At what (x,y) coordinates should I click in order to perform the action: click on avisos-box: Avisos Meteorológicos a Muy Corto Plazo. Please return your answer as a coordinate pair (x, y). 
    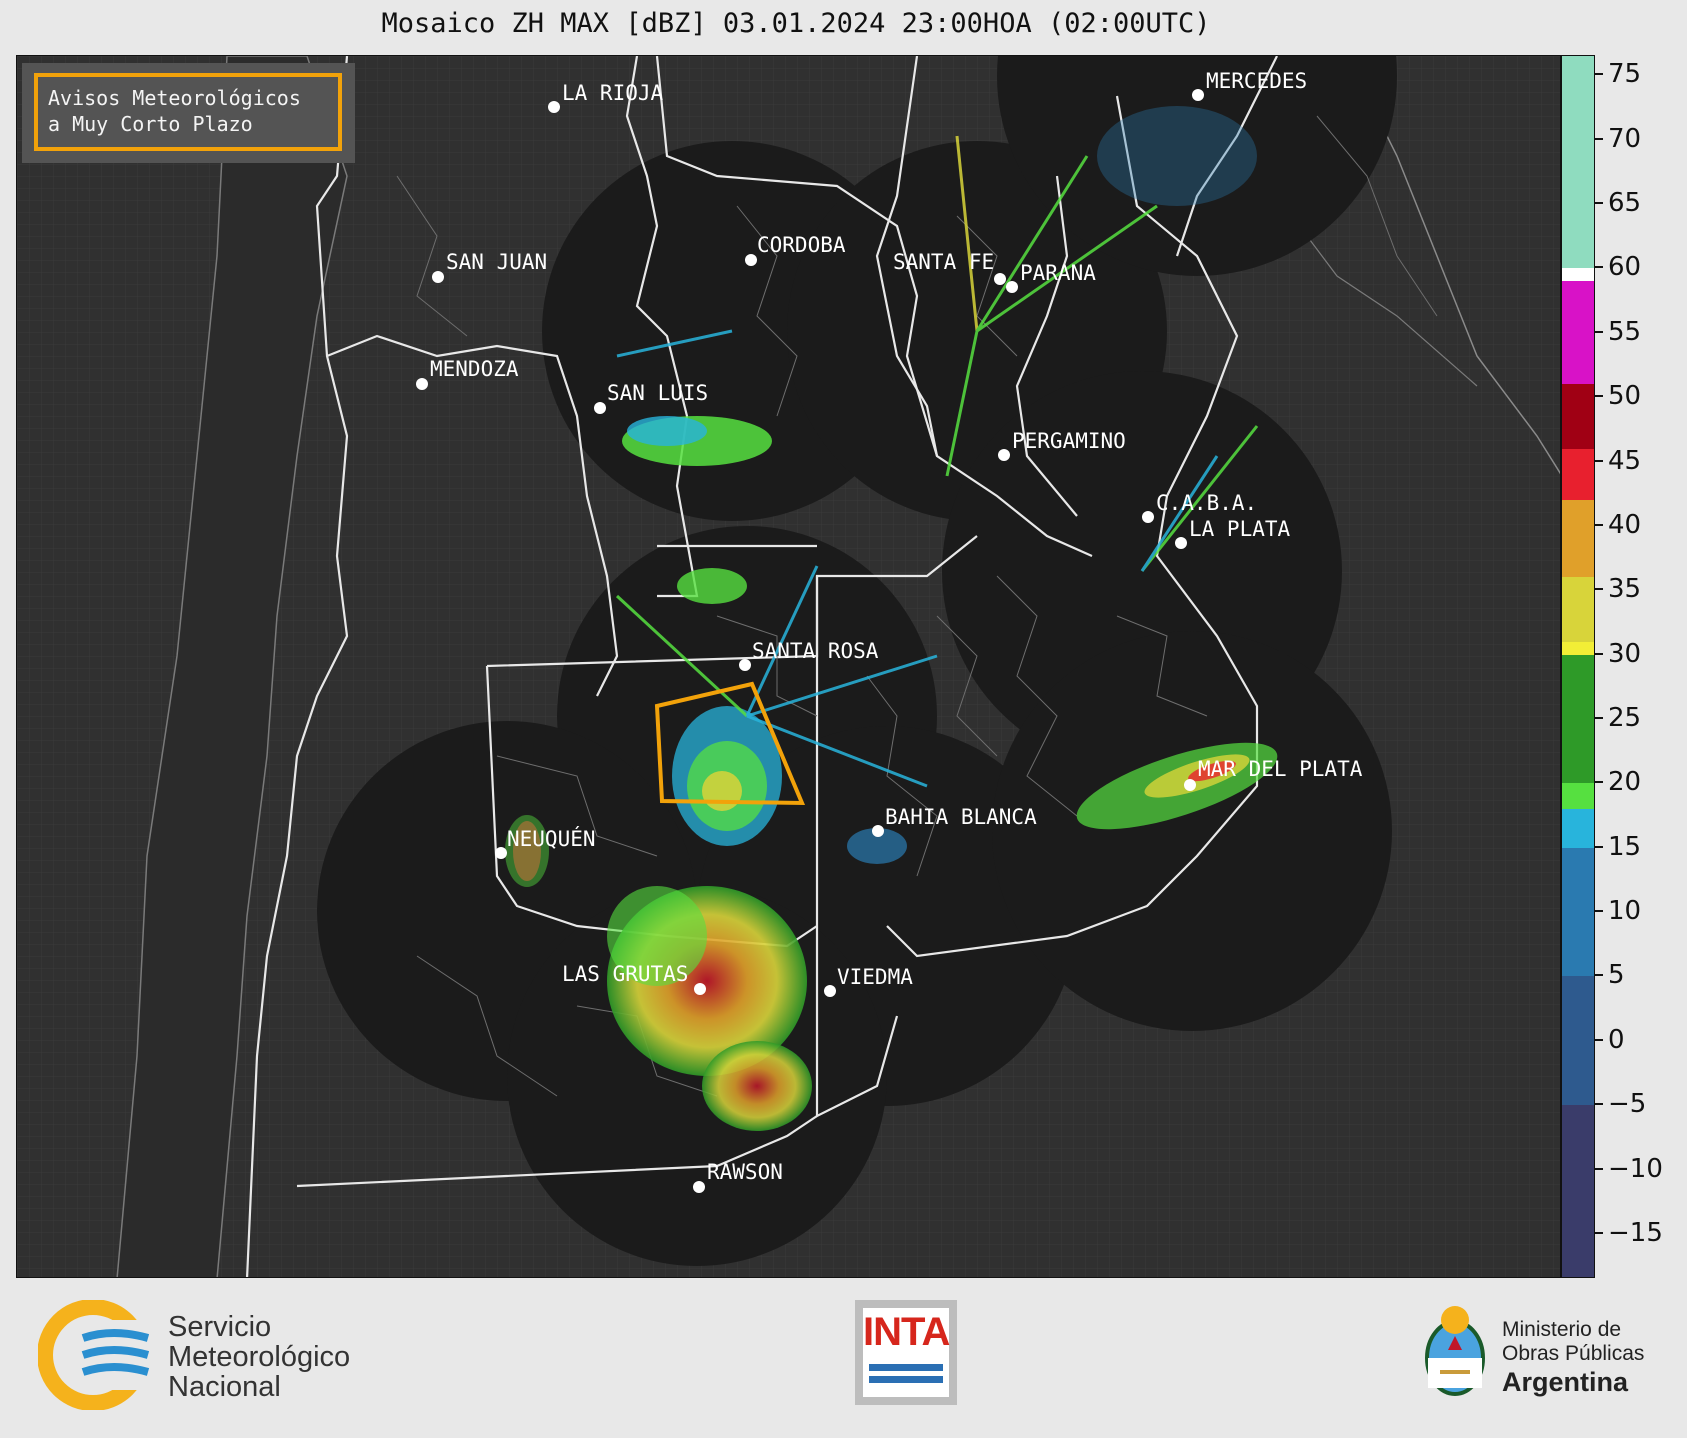
    Looking at the image, I should click on (188, 112).